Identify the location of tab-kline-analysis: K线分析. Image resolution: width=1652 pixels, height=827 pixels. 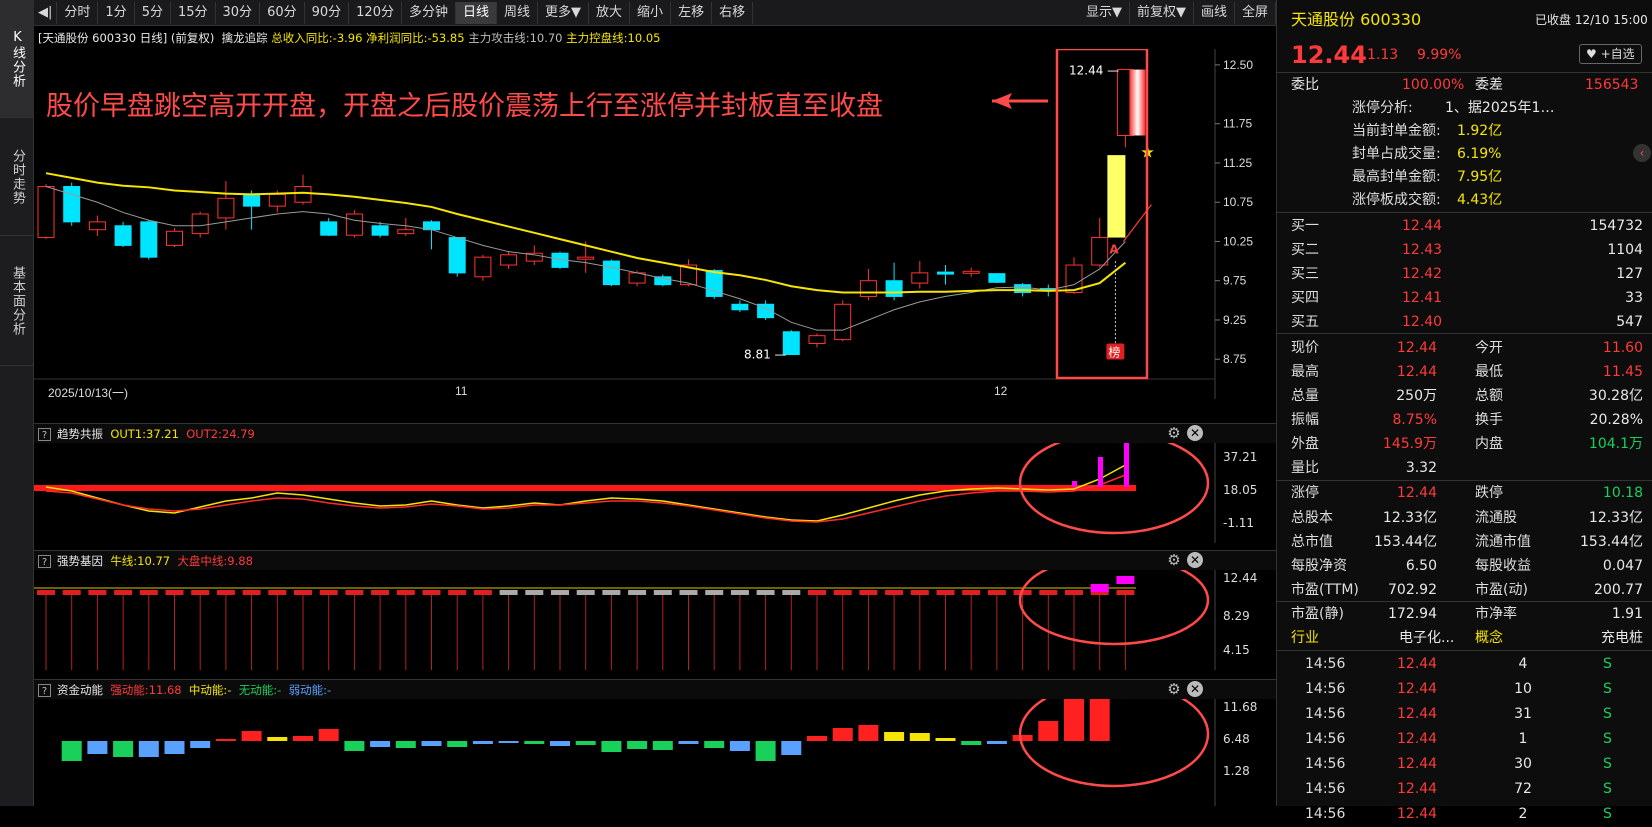
(17, 59).